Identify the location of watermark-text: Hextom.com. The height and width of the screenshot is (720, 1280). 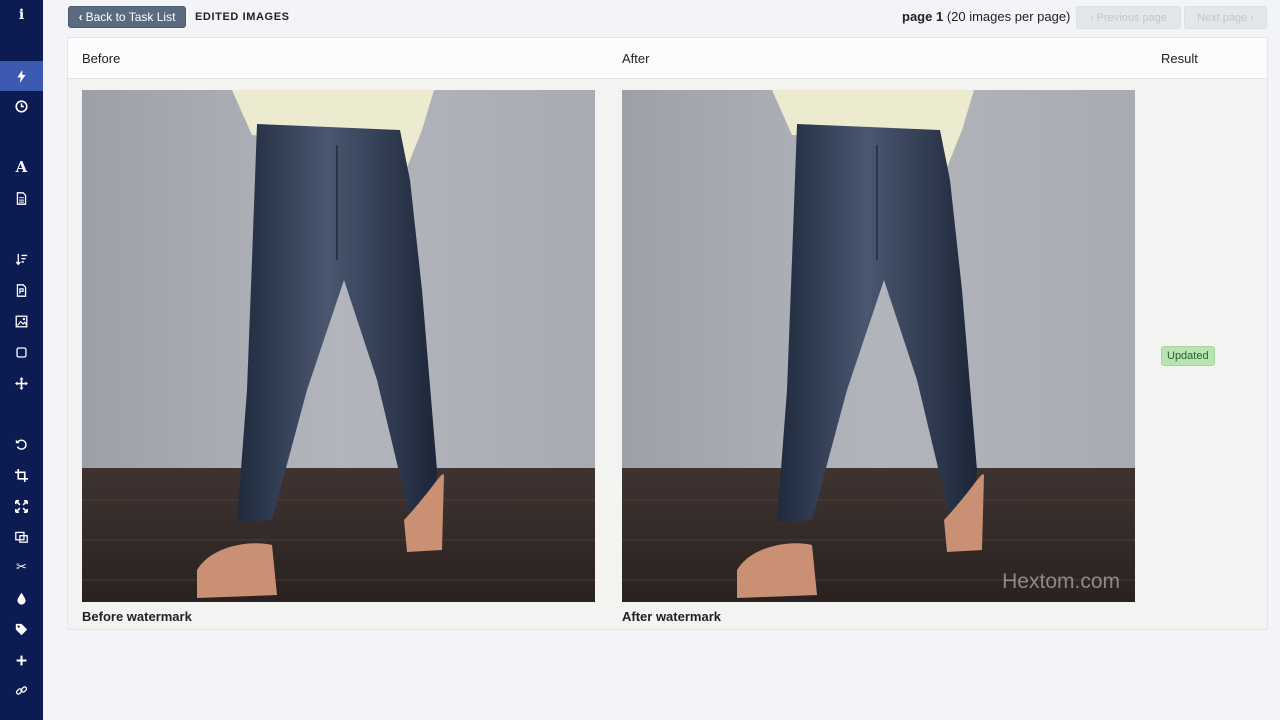
(1061, 581).